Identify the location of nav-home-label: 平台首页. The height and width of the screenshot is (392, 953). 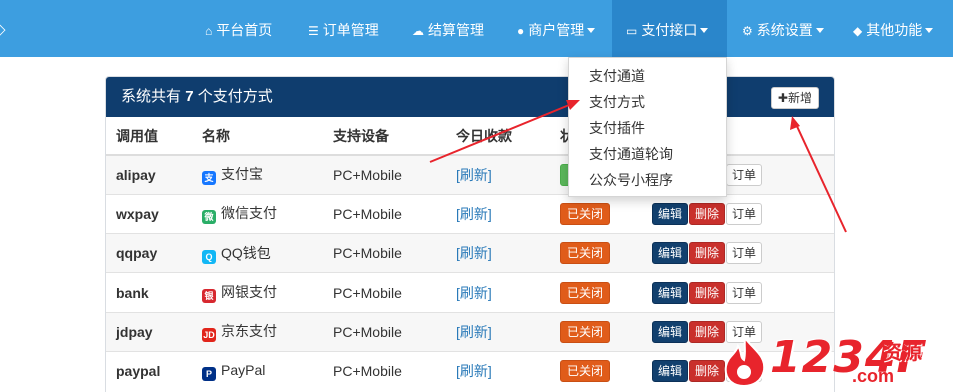
(244, 30).